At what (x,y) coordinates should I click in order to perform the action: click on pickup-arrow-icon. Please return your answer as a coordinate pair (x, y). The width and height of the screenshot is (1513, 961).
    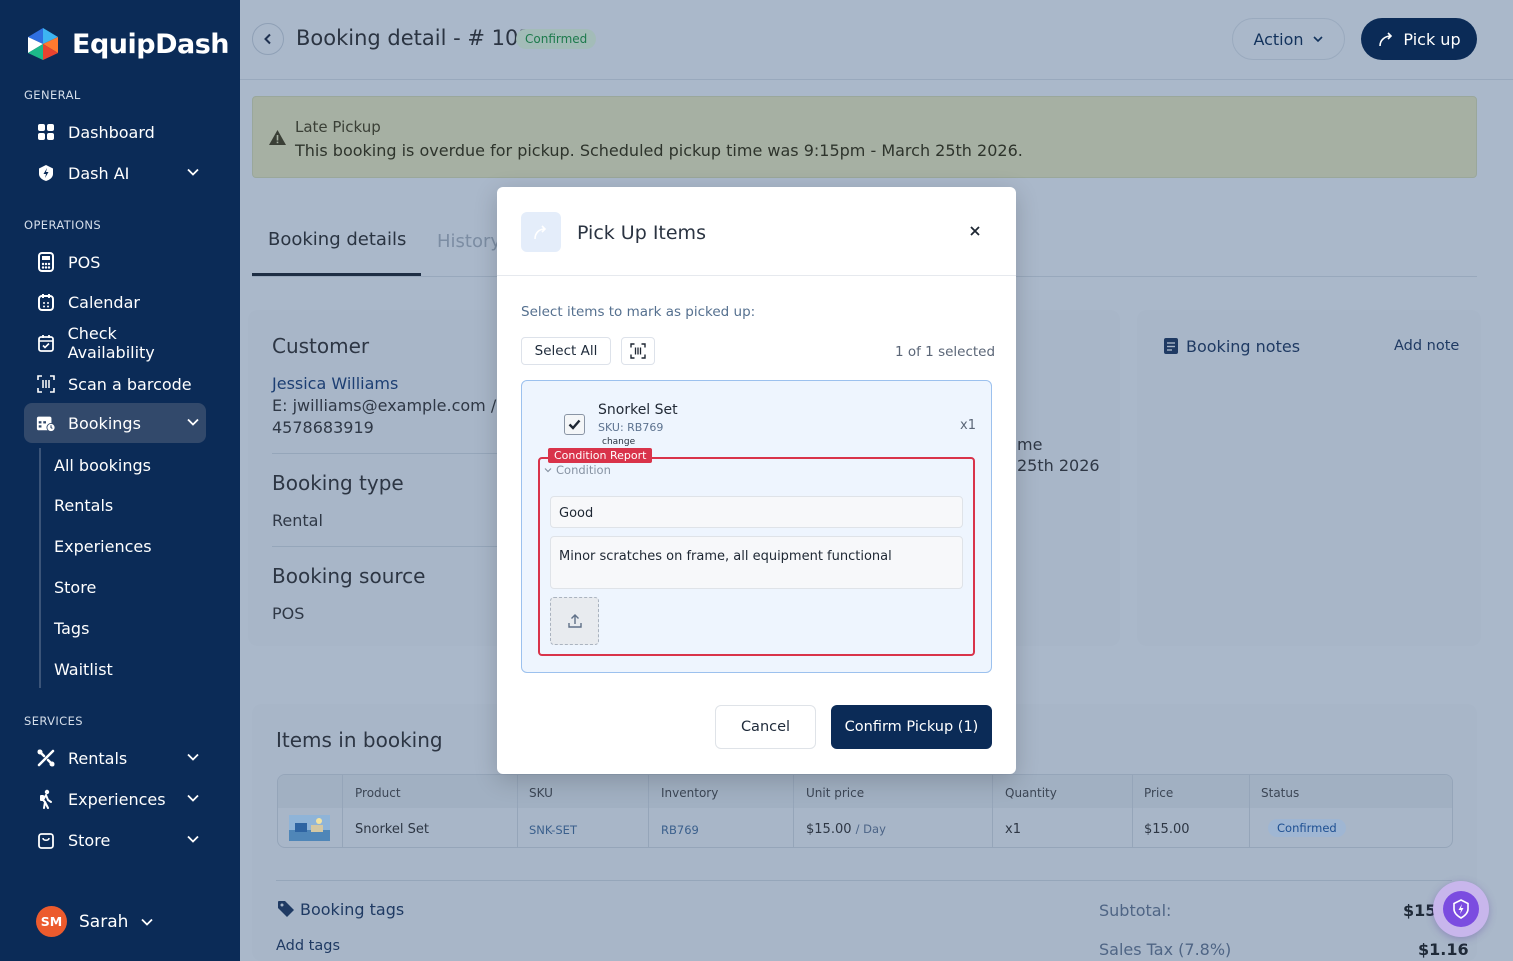
    Looking at the image, I should click on (540, 232).